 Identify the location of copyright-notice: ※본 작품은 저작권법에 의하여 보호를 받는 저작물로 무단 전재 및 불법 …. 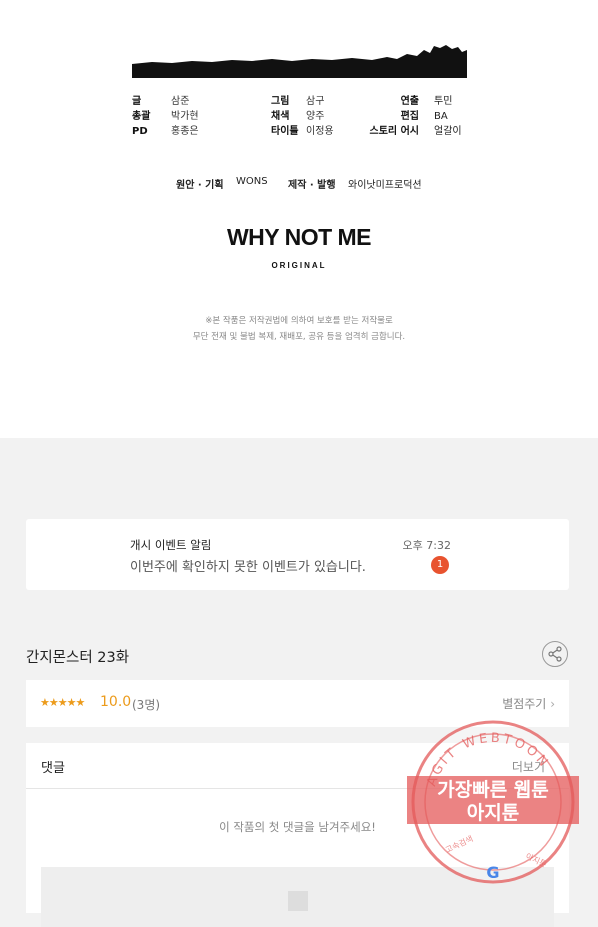
(299, 329).